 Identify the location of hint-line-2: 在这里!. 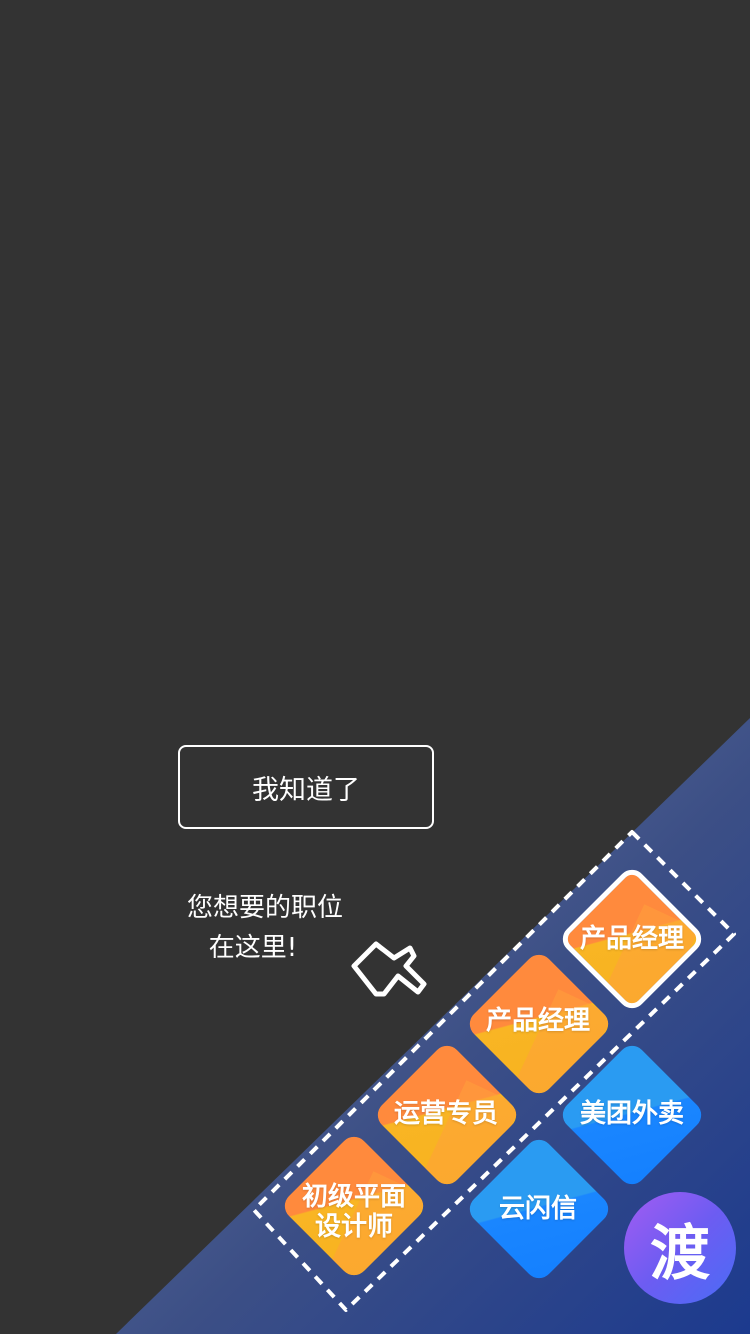
(253, 948).